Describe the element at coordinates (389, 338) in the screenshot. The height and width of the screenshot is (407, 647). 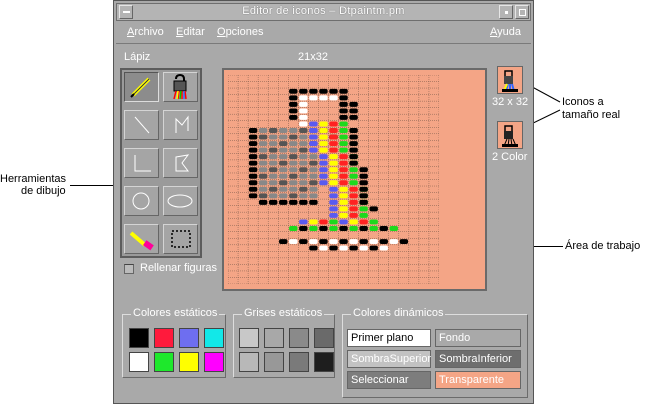
I see `dynamic-color-button: Primer plano` at that location.